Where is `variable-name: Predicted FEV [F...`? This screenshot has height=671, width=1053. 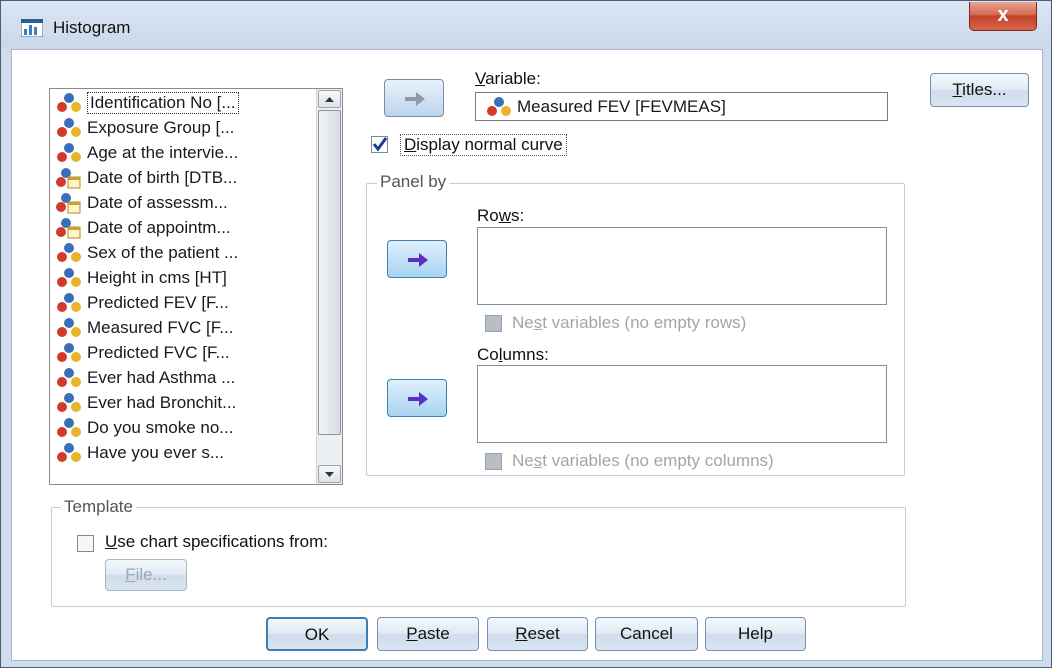 variable-name: Predicted FEV [F... is located at coordinates (158, 302).